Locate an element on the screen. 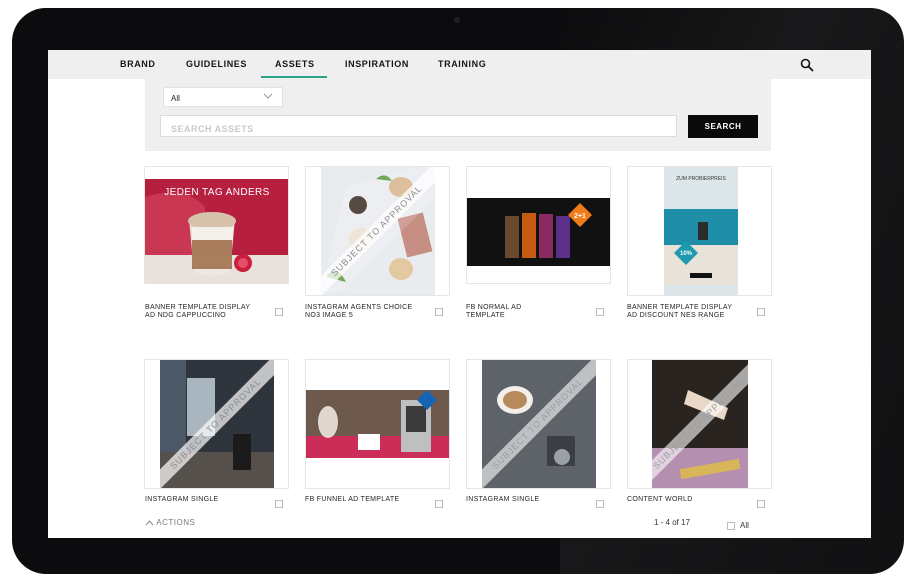 The height and width of the screenshot is (578, 914). thumbnail-headline: JEDEN TAG ANDERS is located at coordinates (217, 192).